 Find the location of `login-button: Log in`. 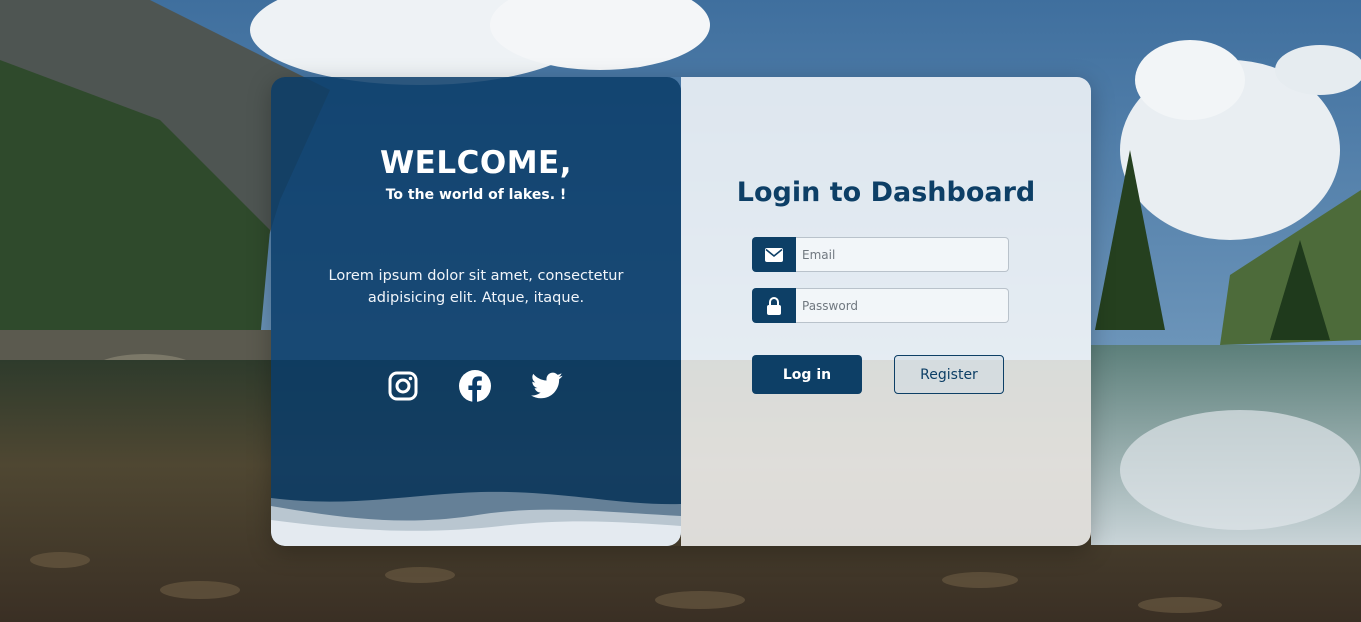

login-button: Log in is located at coordinates (807, 374).